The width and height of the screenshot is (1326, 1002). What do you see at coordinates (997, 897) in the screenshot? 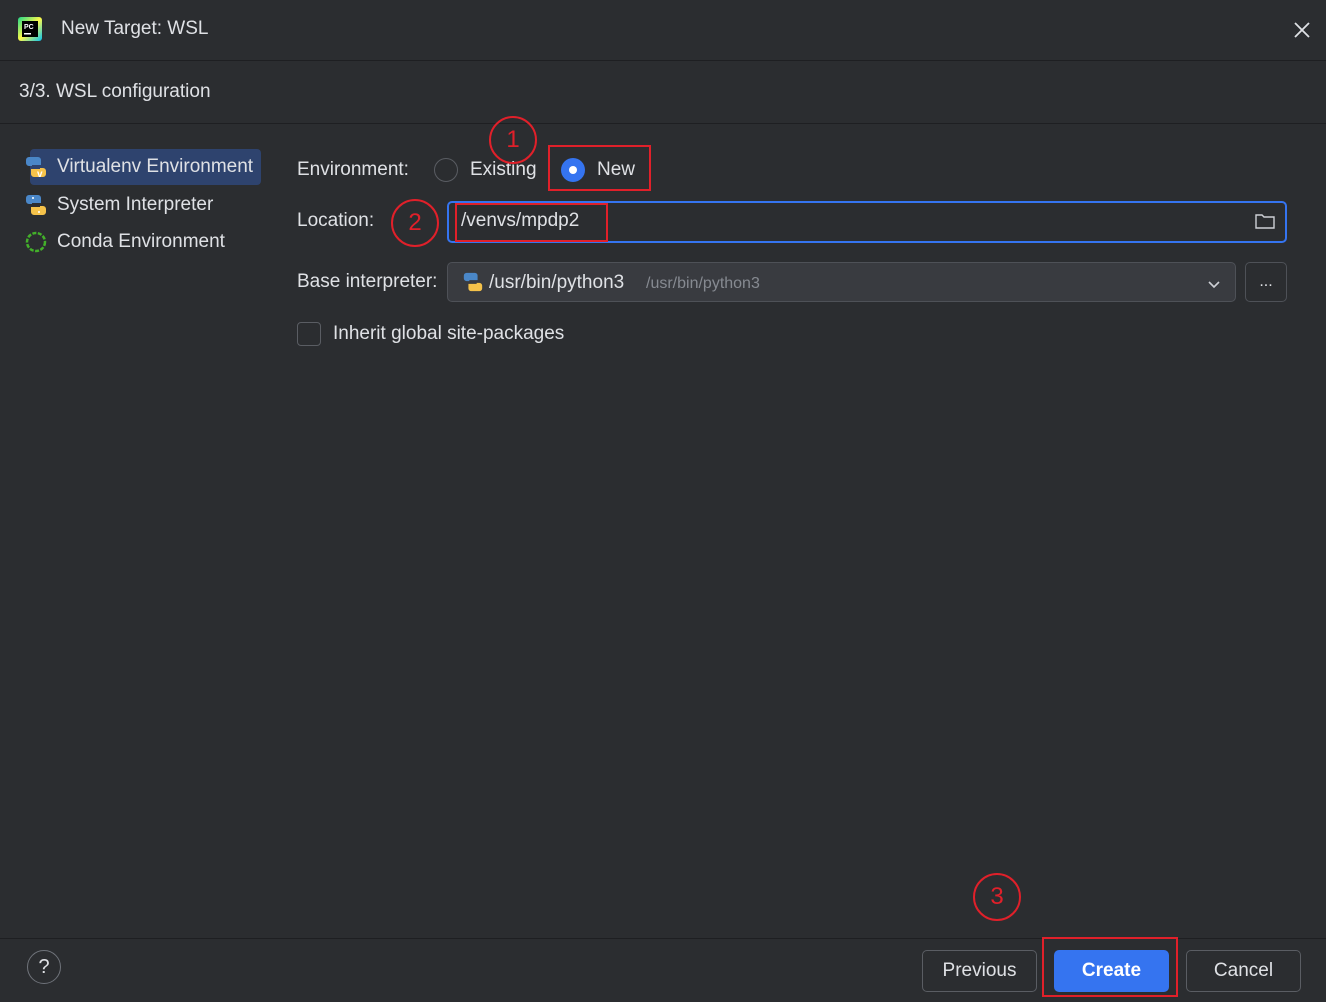
I see `annotation-marker-3: 3` at bounding box center [997, 897].